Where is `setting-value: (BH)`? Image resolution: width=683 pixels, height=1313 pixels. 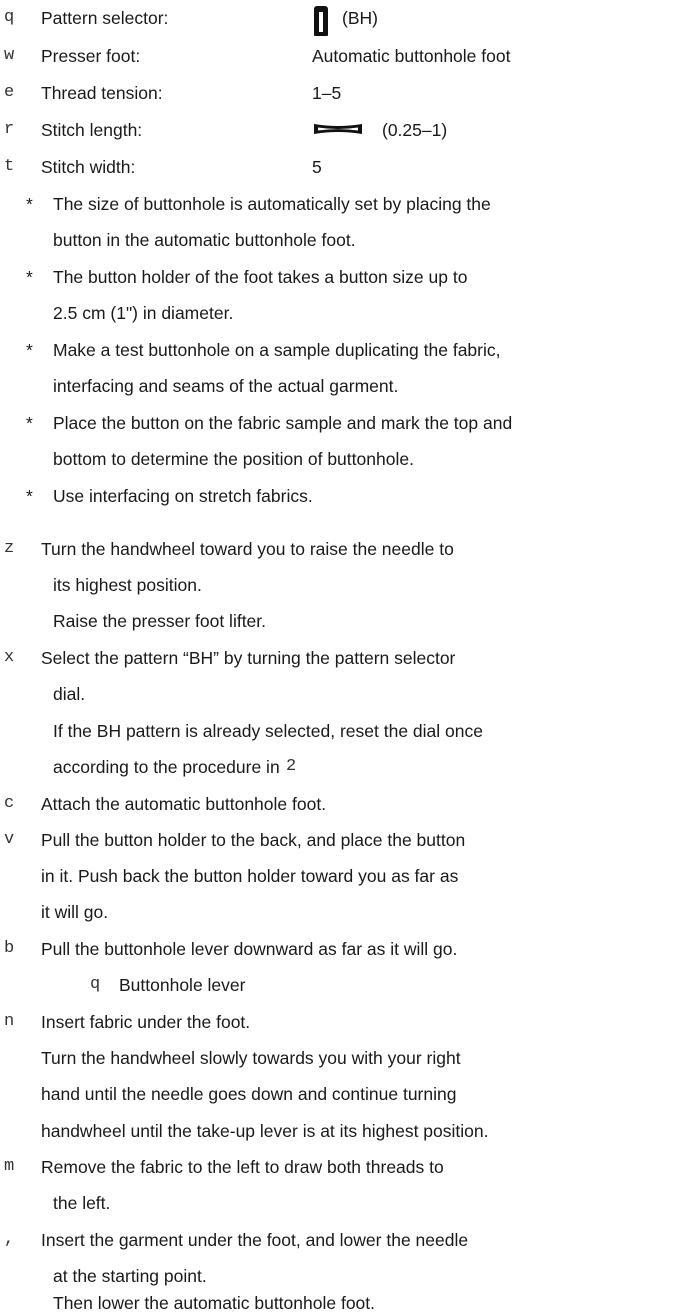
setting-value: (BH) is located at coordinates (360, 18).